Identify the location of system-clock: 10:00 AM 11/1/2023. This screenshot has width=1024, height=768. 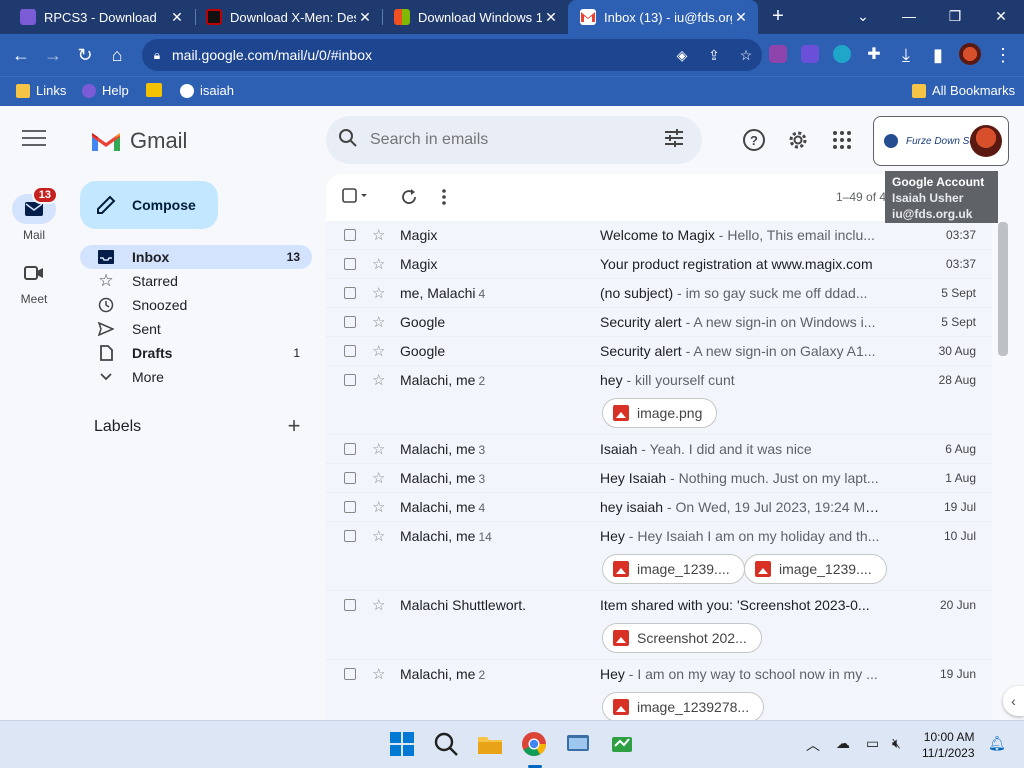
(948, 745).